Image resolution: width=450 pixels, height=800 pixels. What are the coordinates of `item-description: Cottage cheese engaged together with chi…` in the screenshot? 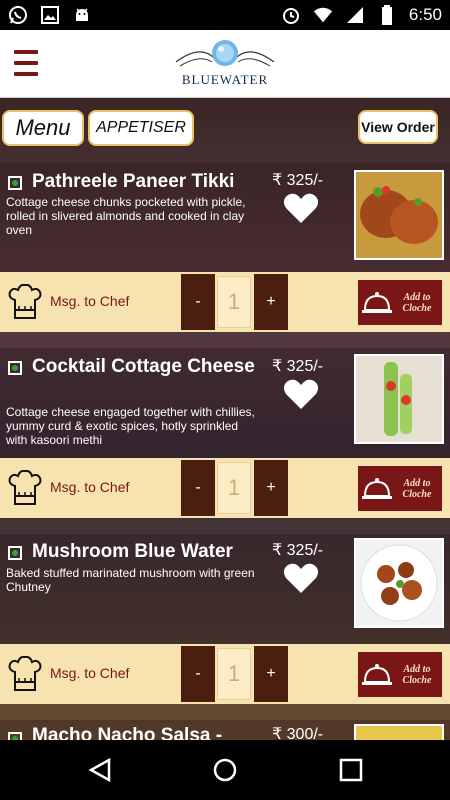 It's located at (130, 426).